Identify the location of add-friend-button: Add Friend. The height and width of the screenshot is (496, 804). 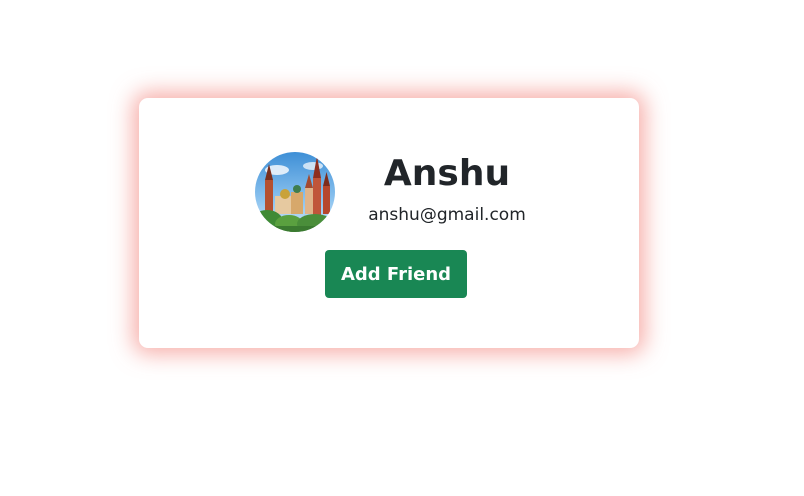
(396, 274).